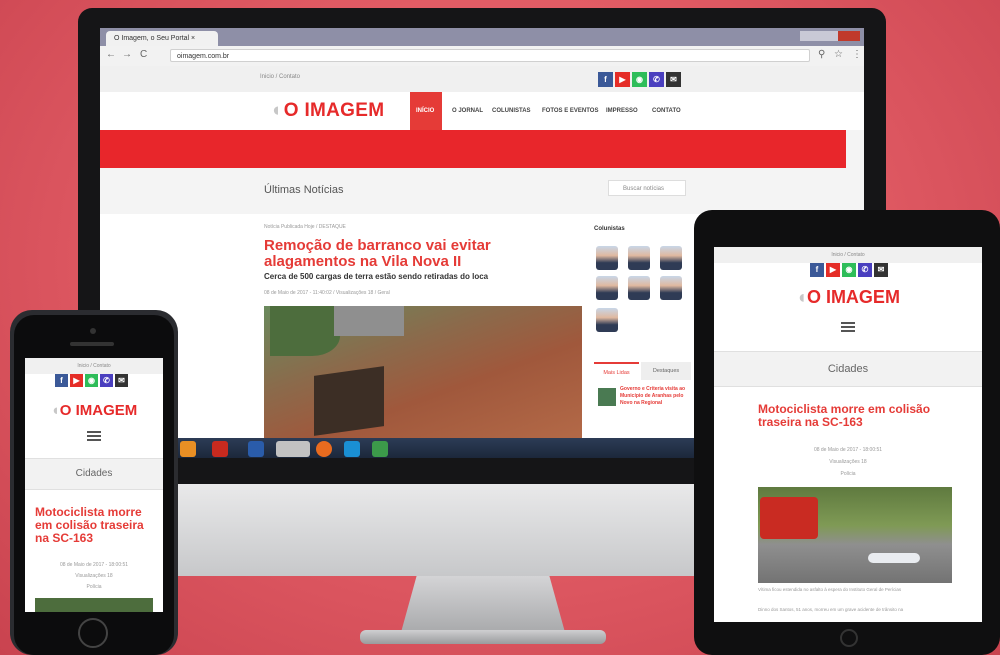  Describe the element at coordinates (324, 449) in the screenshot. I see `firefox-icon` at that location.